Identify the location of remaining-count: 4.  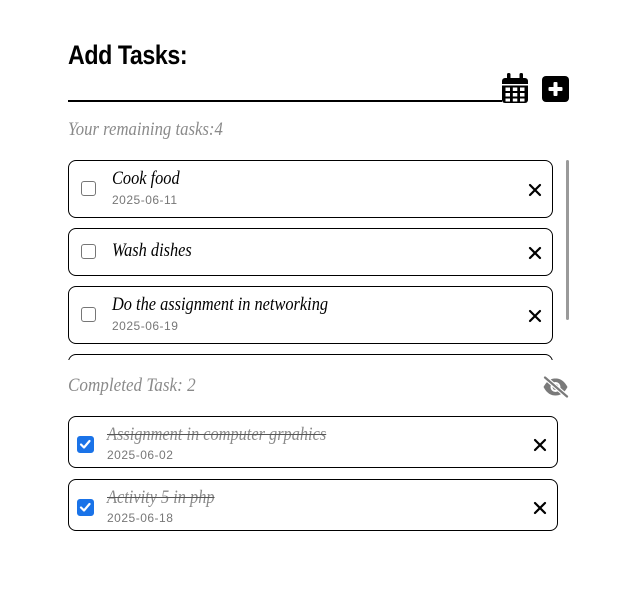
(218, 129).